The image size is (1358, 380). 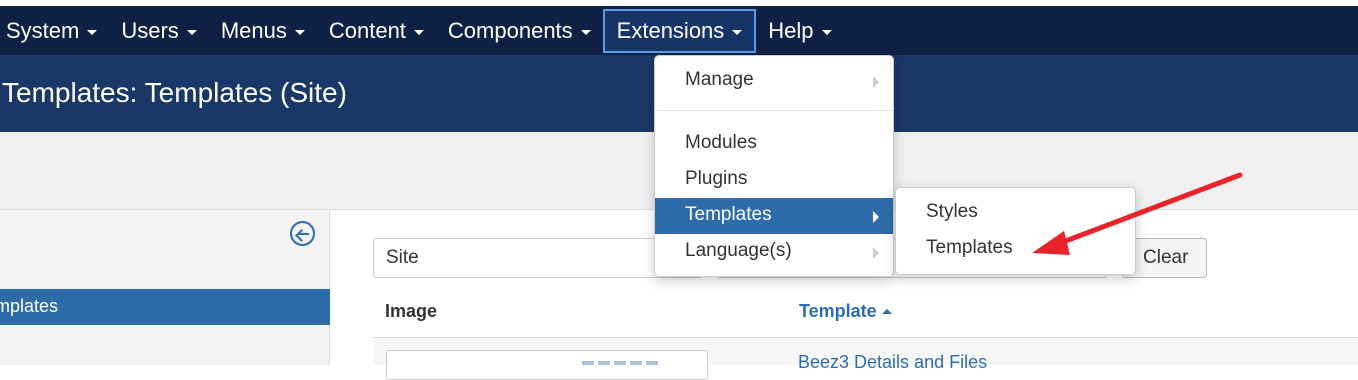 I want to click on menu-item-plugins: Plugins, so click(x=774, y=180).